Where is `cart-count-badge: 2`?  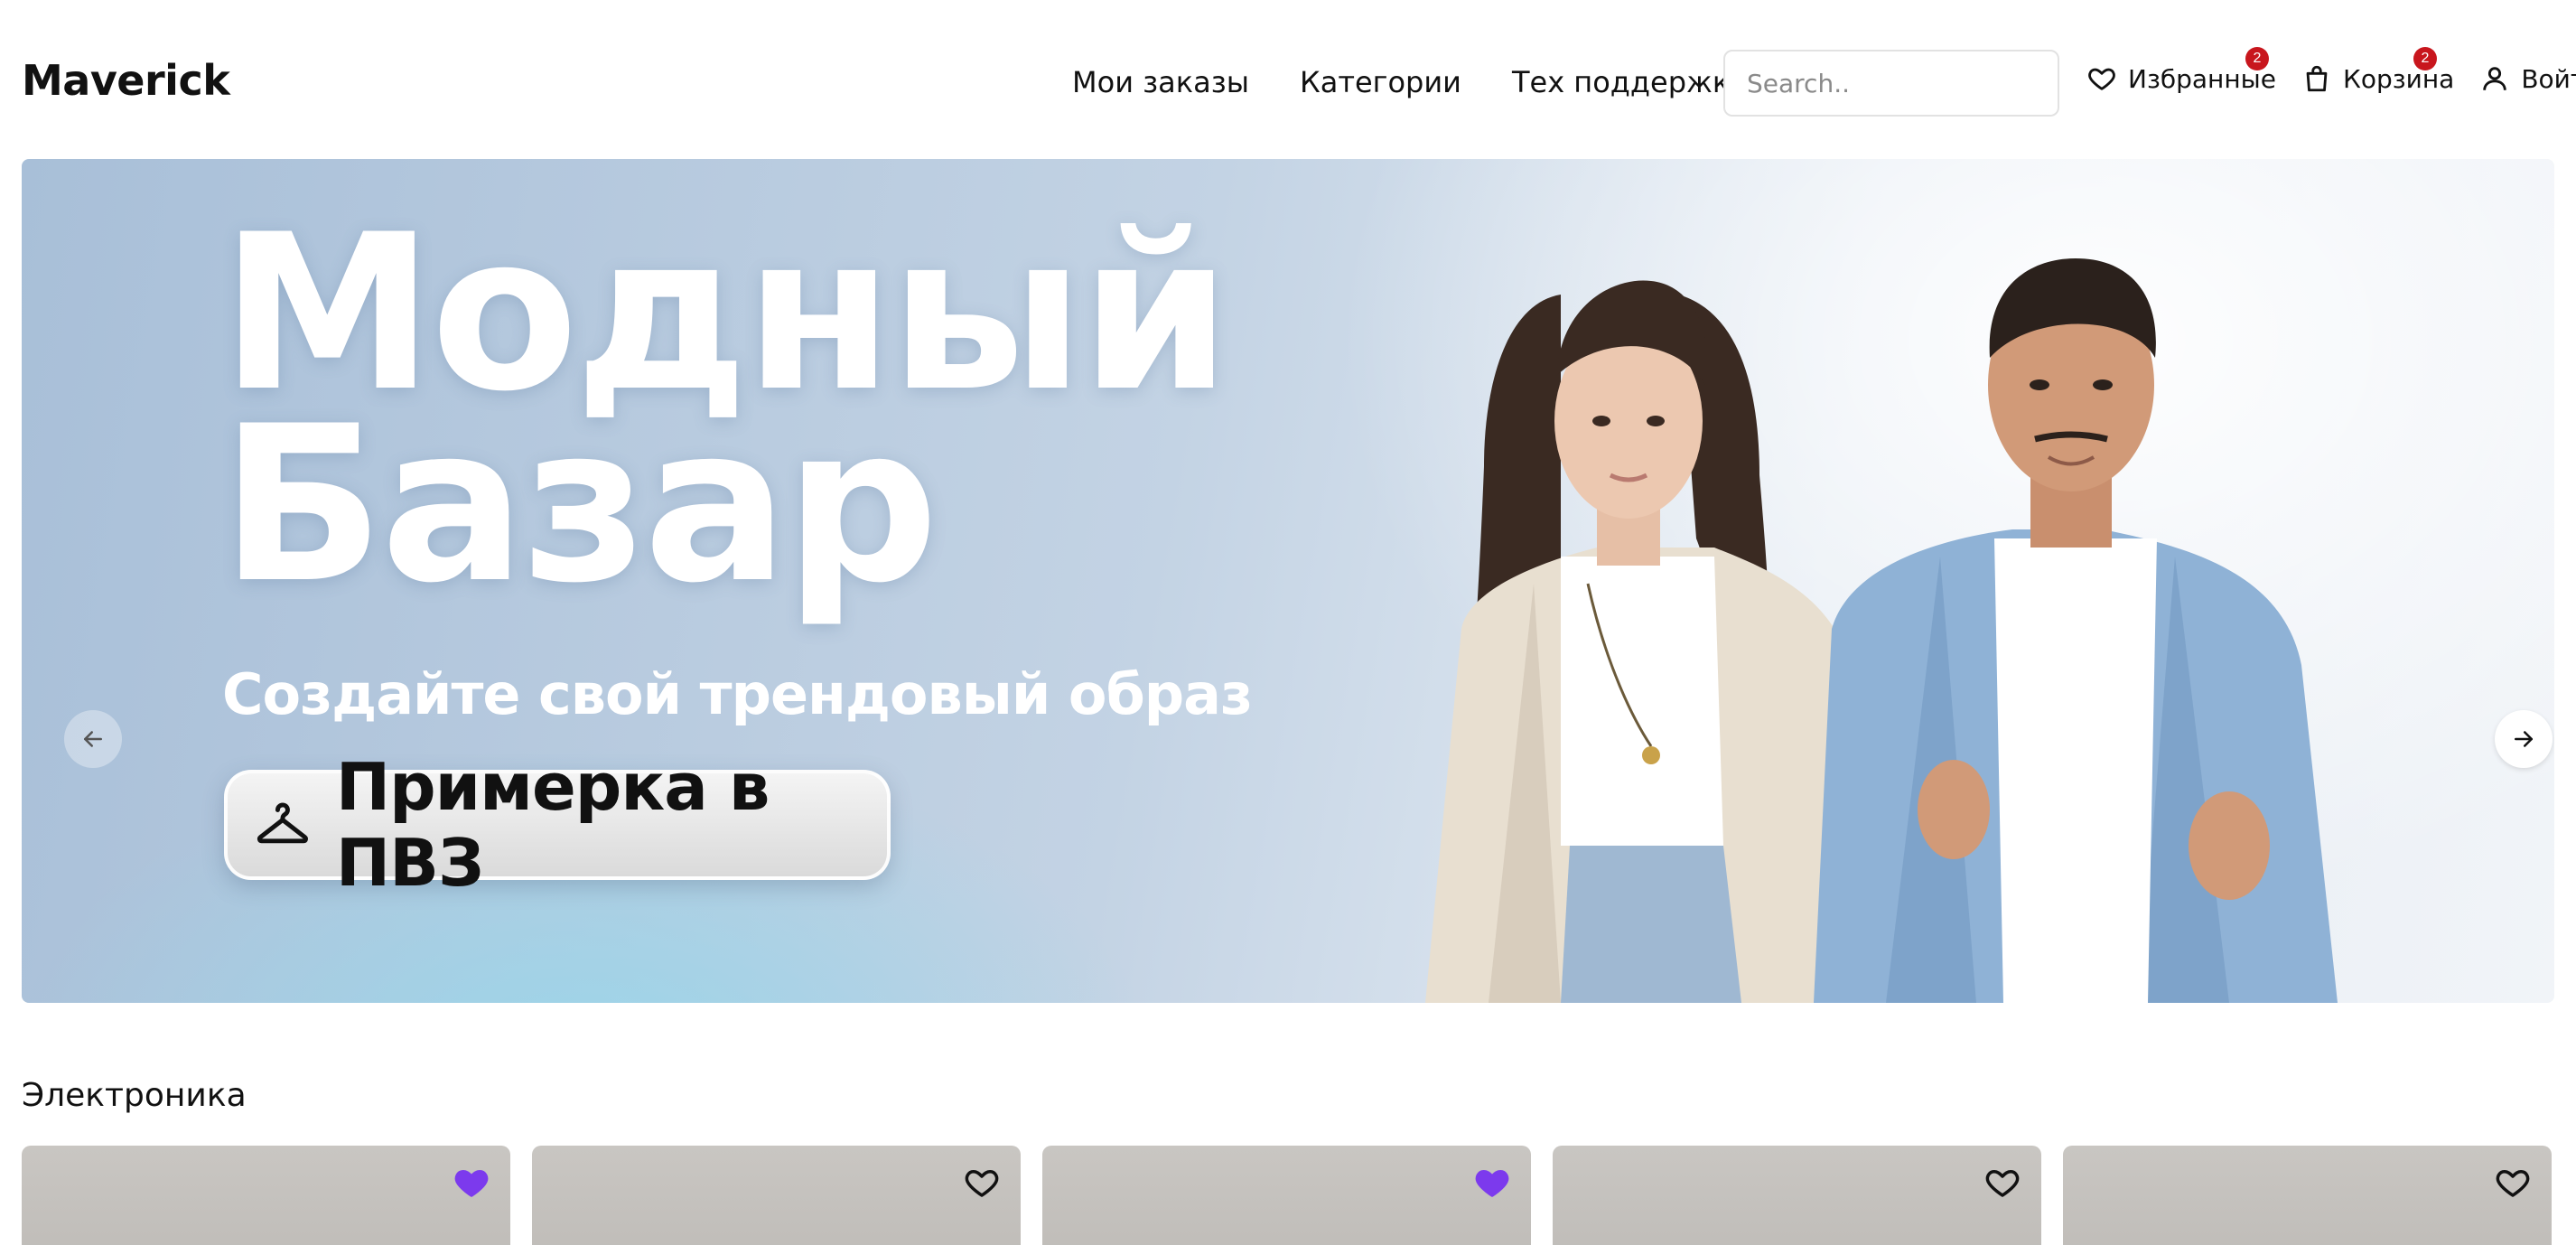
cart-count-badge: 2 is located at coordinates (2425, 59).